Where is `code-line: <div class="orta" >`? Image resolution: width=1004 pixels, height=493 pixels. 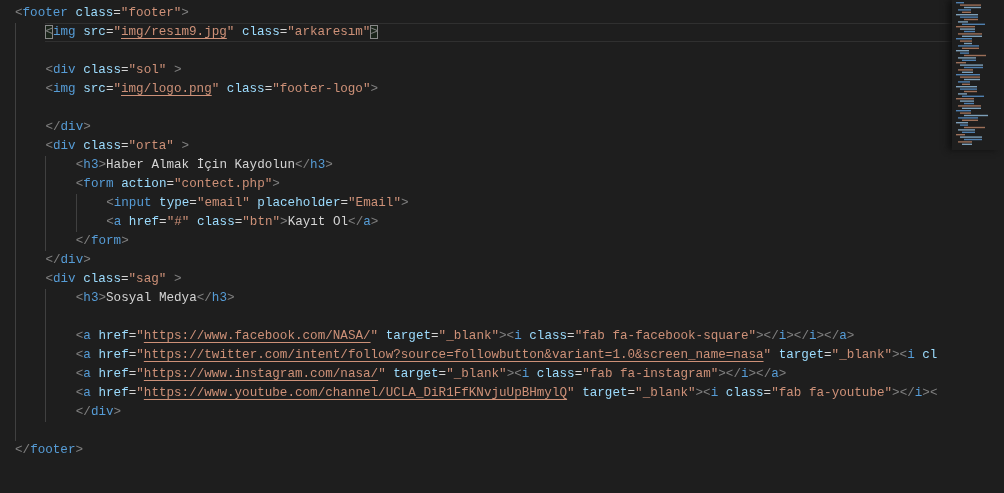 code-line: <div class="orta" > is located at coordinates (118, 146).